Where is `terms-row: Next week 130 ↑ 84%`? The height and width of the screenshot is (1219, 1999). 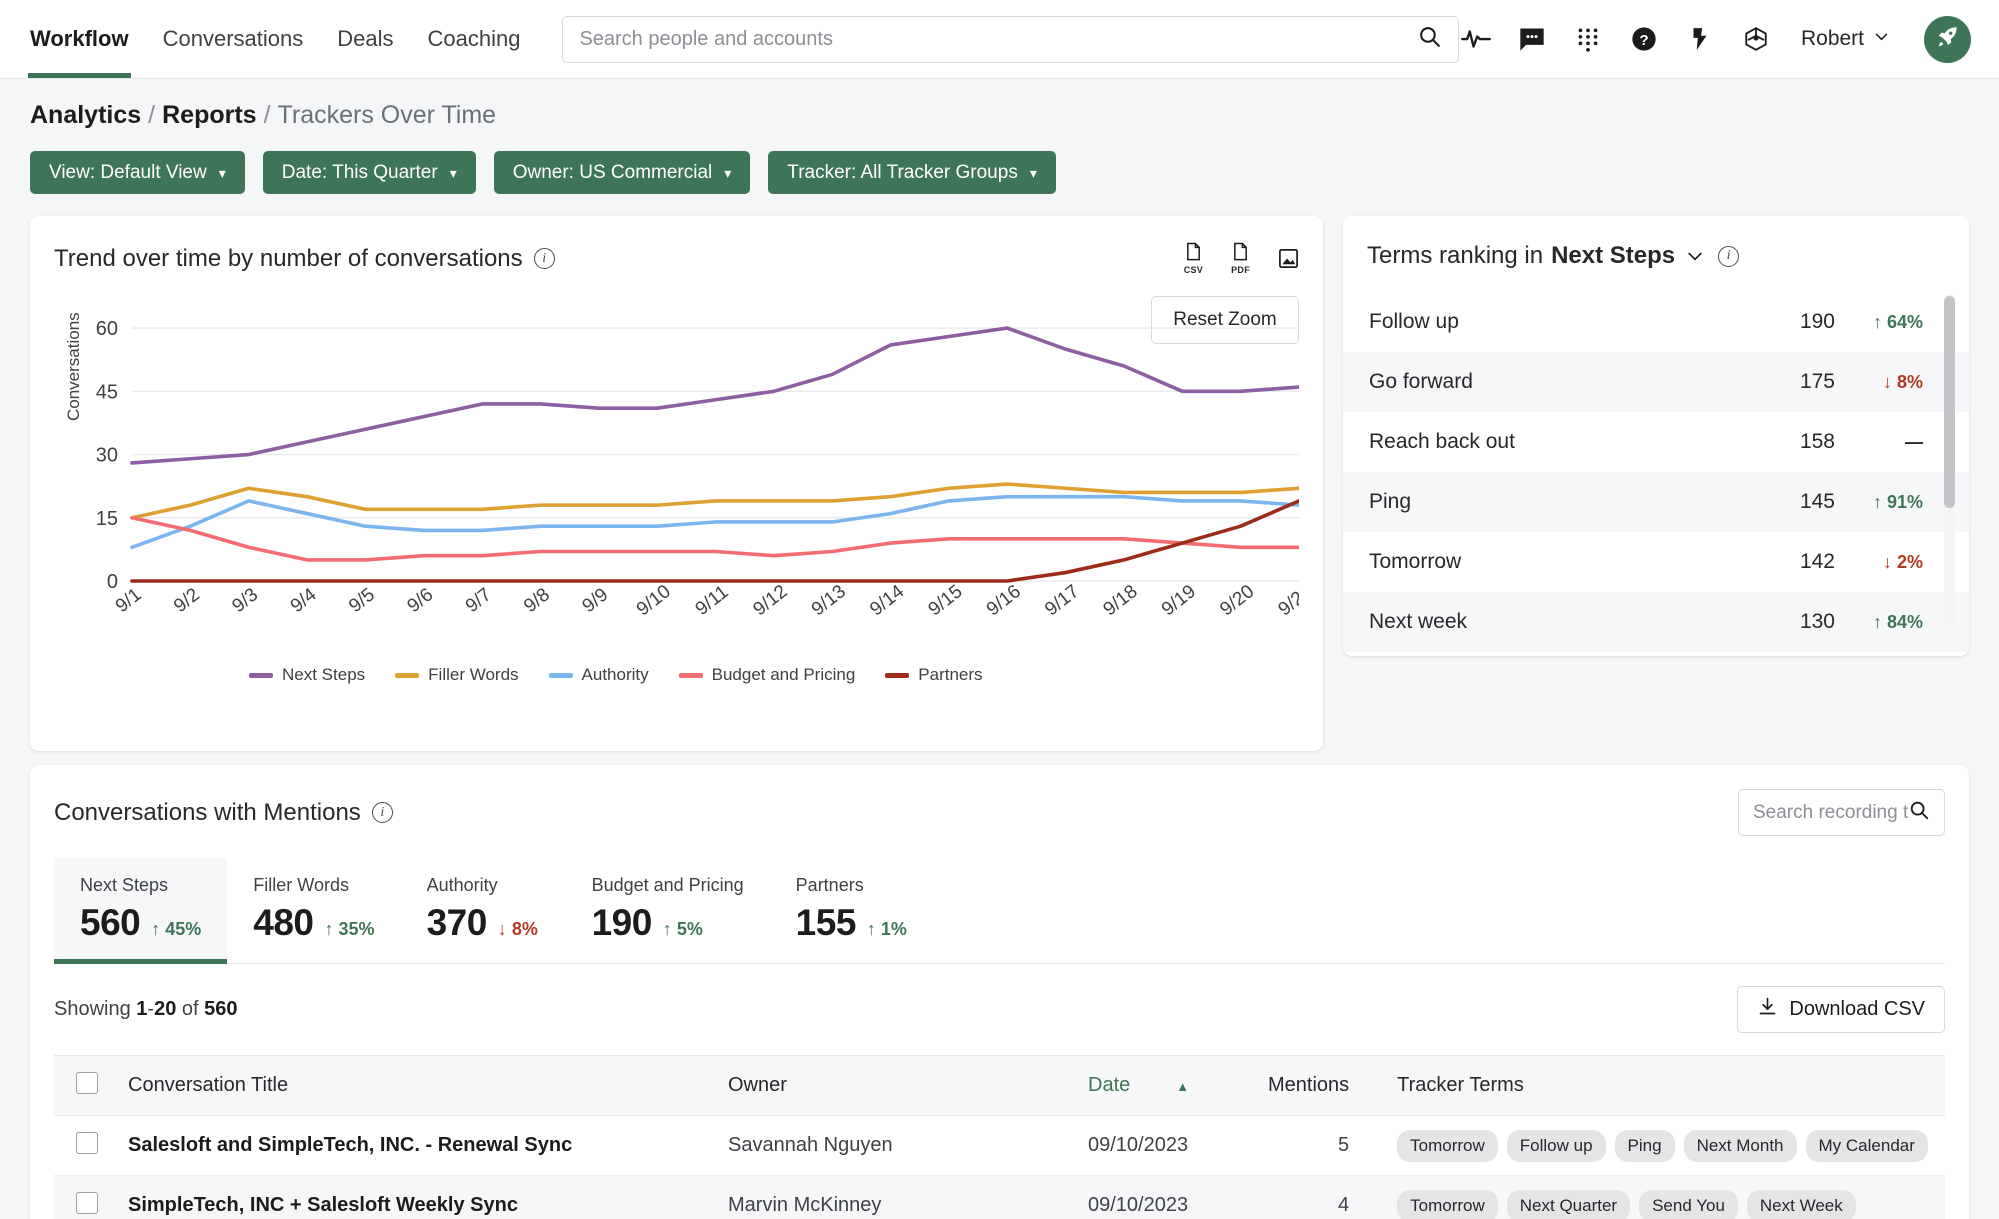
terms-row: Next week 130 ↑ 84% is located at coordinates (1656, 622).